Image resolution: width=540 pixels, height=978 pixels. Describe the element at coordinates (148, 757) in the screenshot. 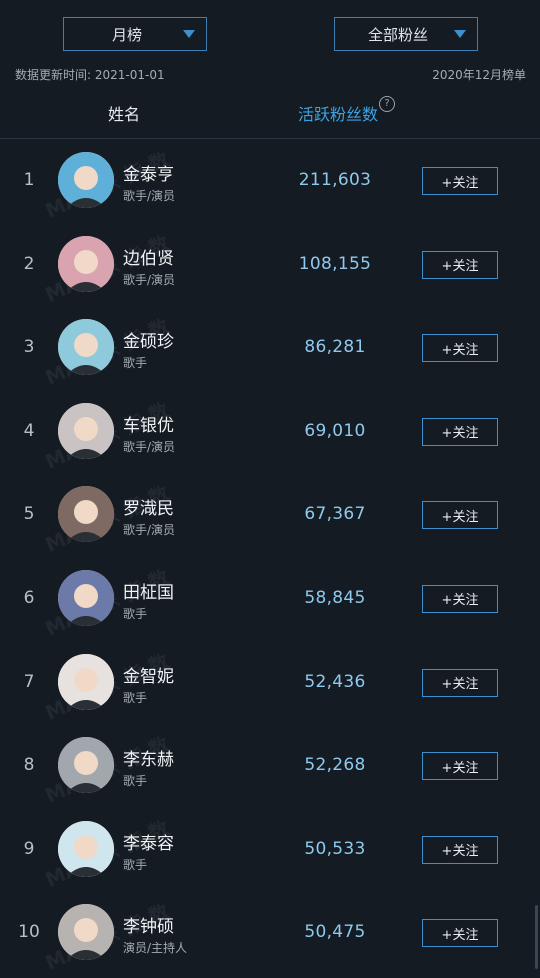

I see `artist-name: 李东赫` at that location.